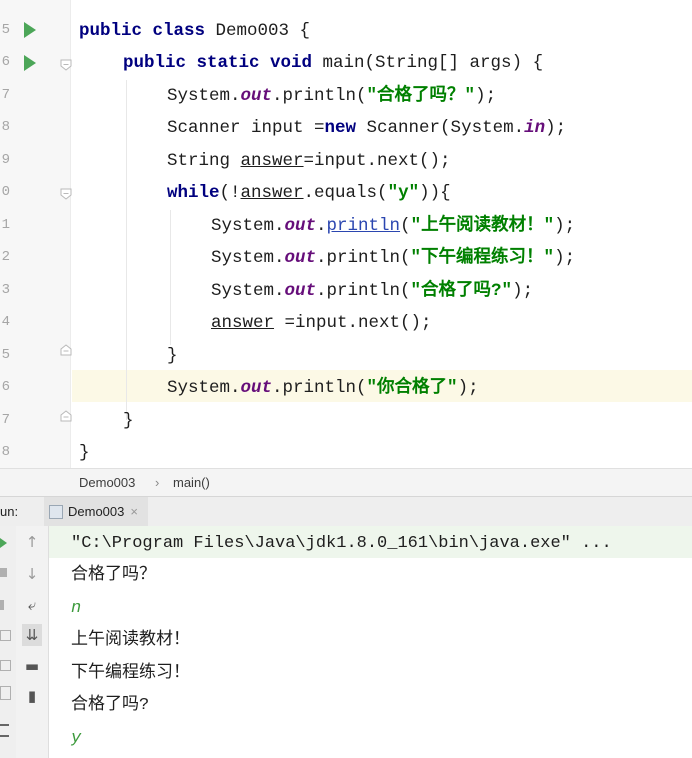  I want to click on soft-wrap-icon: ⤶, so click(32, 605).